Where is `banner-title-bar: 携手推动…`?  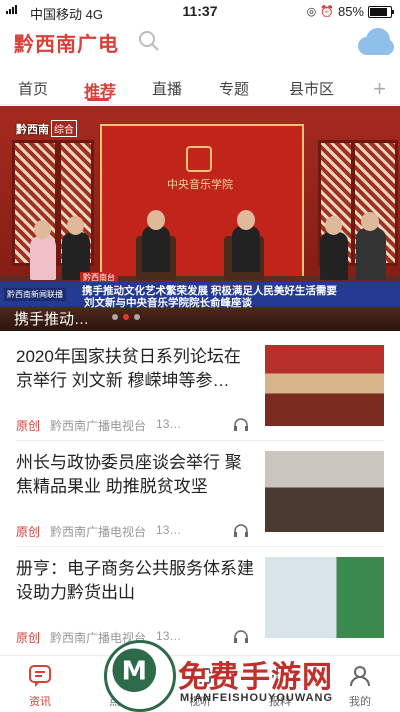 banner-title-bar: 携手推动… is located at coordinates (200, 318).